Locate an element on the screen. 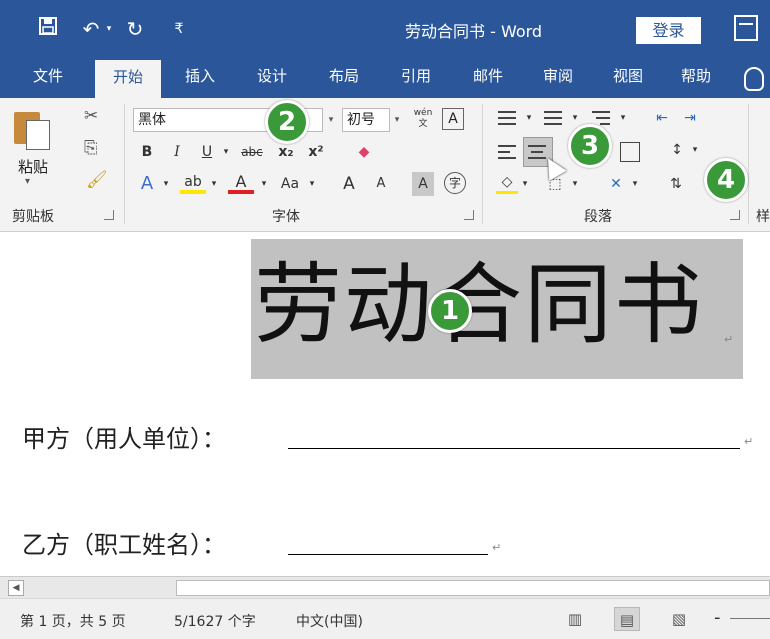 Image resolution: width=770 pixels, height=639 pixels. align-left-icon is located at coordinates (508, 152).